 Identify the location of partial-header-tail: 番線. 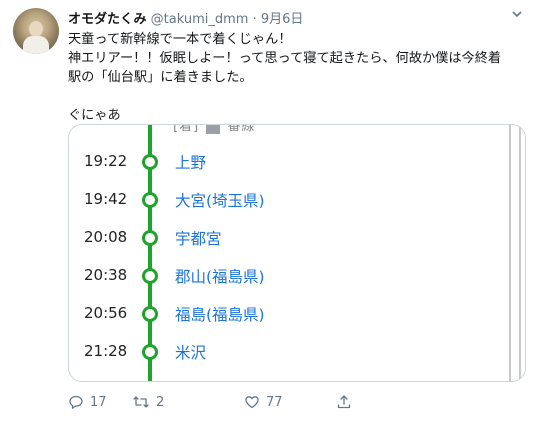
(241, 129).